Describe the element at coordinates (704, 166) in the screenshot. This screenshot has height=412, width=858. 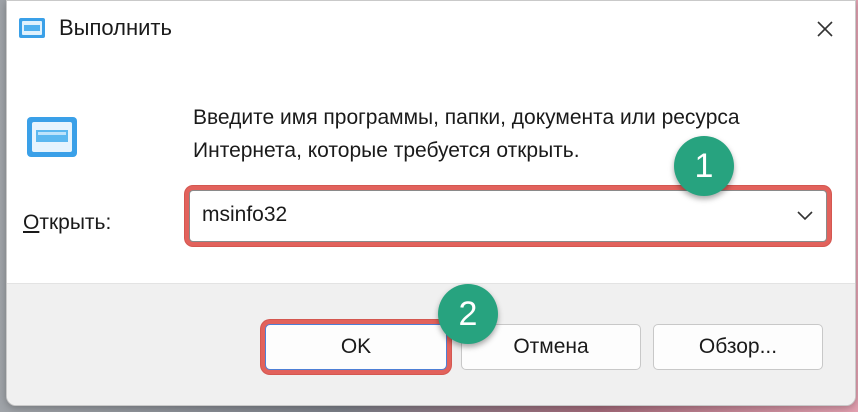
I see `step-badge-1: 1` at that location.